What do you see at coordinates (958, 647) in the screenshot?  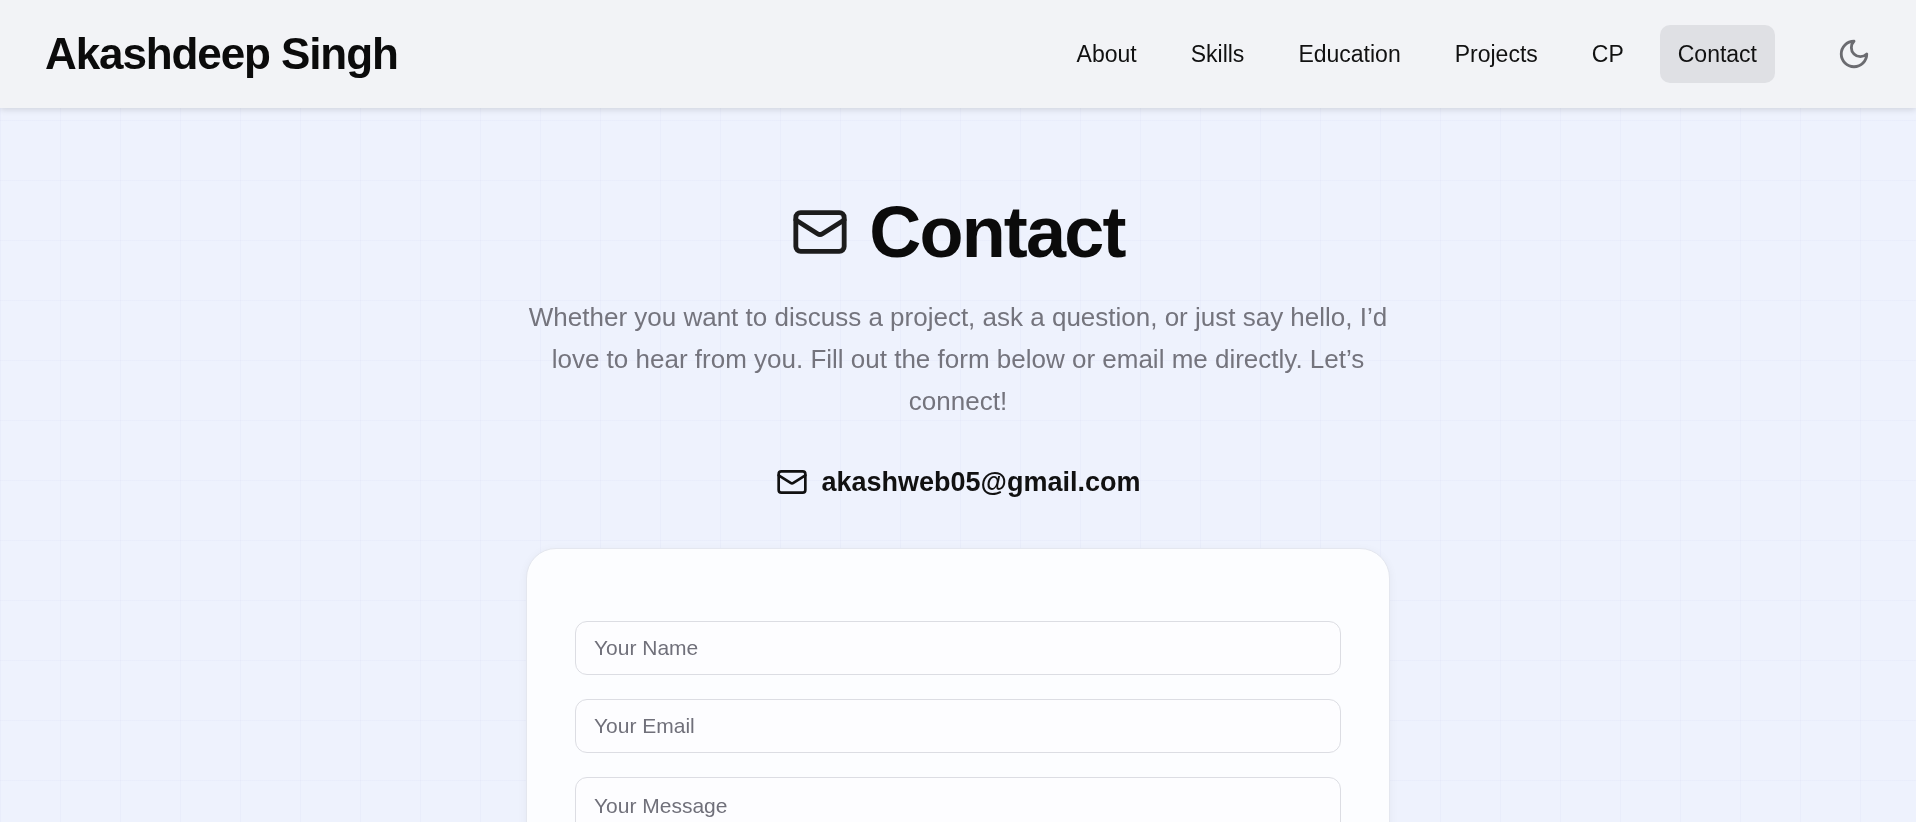 I see `text-field: Your Name` at bounding box center [958, 647].